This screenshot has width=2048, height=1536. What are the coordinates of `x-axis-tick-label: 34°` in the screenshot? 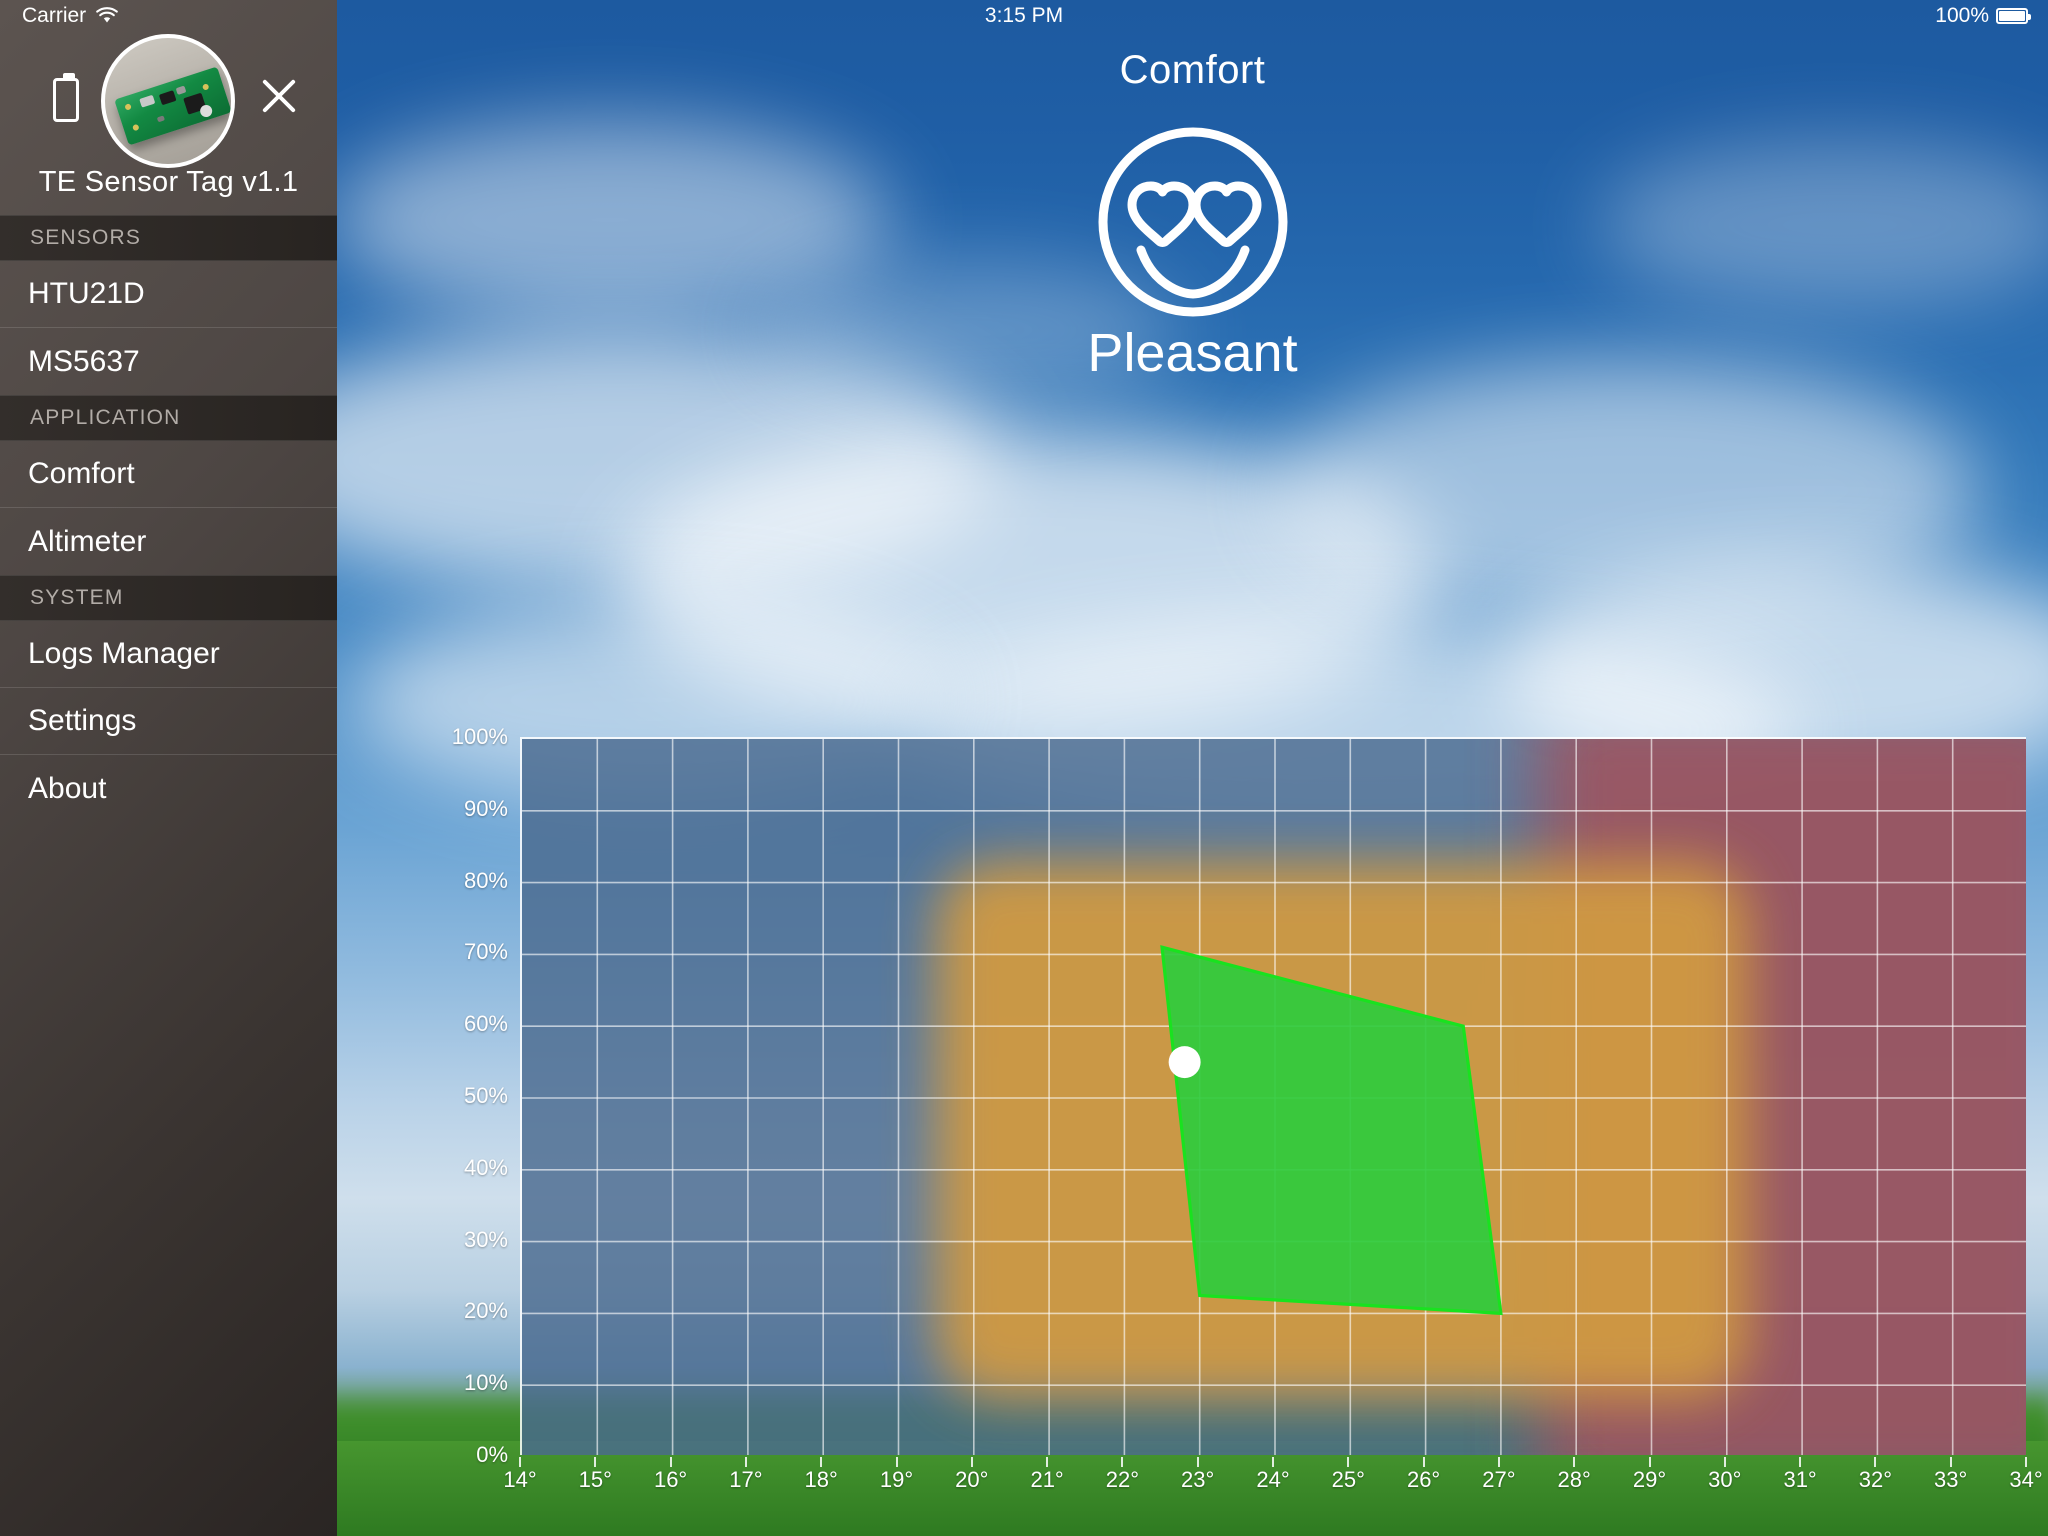 It's located at (2026, 1479).